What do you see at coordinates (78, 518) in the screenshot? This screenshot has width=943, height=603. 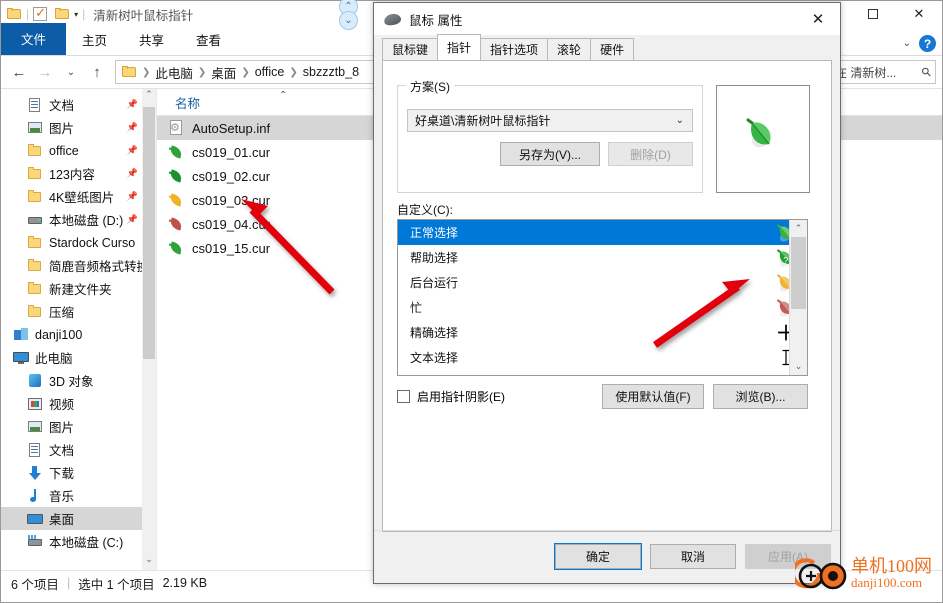 I see `nav-item-18: 桌面` at bounding box center [78, 518].